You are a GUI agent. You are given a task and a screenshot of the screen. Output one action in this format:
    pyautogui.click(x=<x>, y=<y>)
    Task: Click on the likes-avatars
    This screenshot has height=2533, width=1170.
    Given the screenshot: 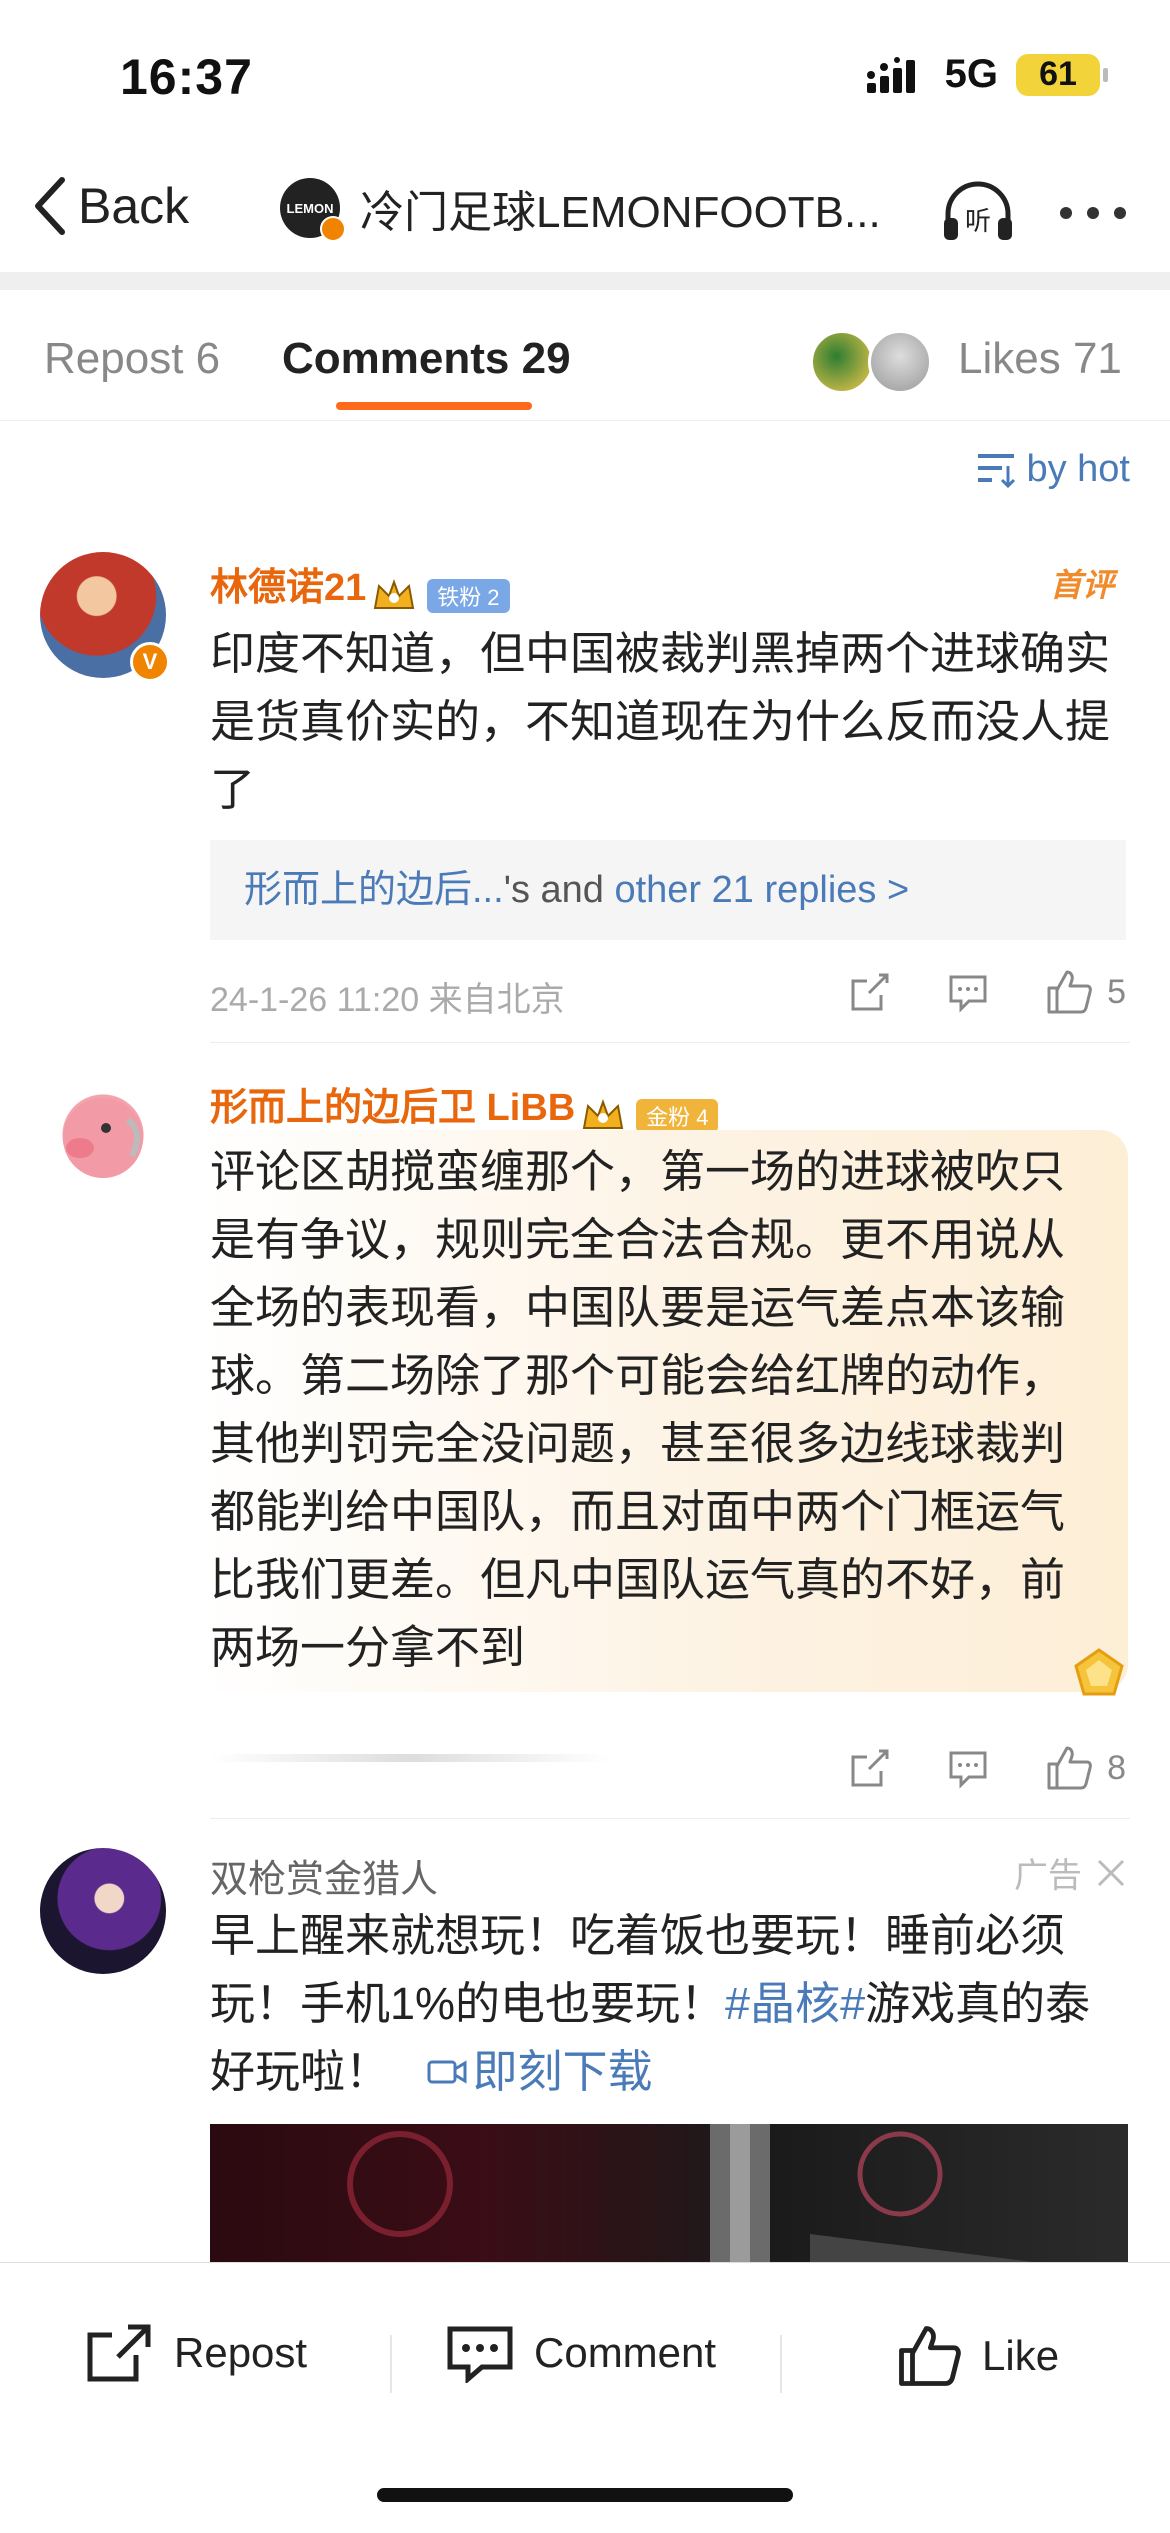 What is the action you would take?
    pyautogui.click(x=871, y=362)
    